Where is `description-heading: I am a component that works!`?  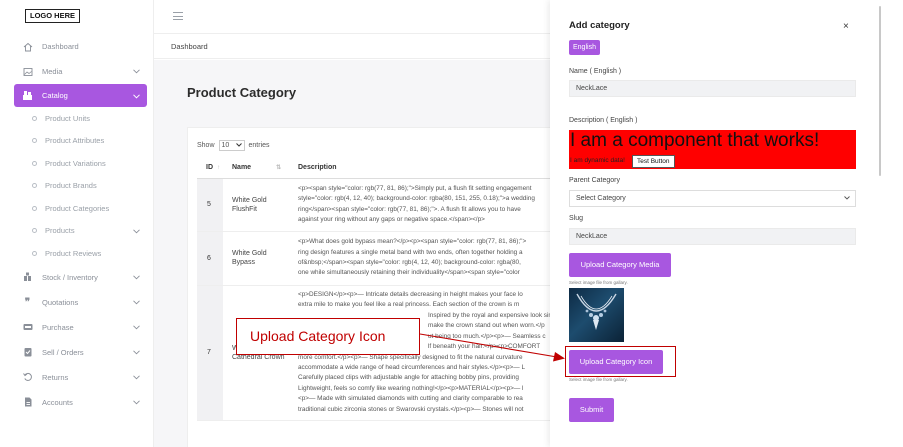
description-heading: I am a component that works! is located at coordinates (695, 140).